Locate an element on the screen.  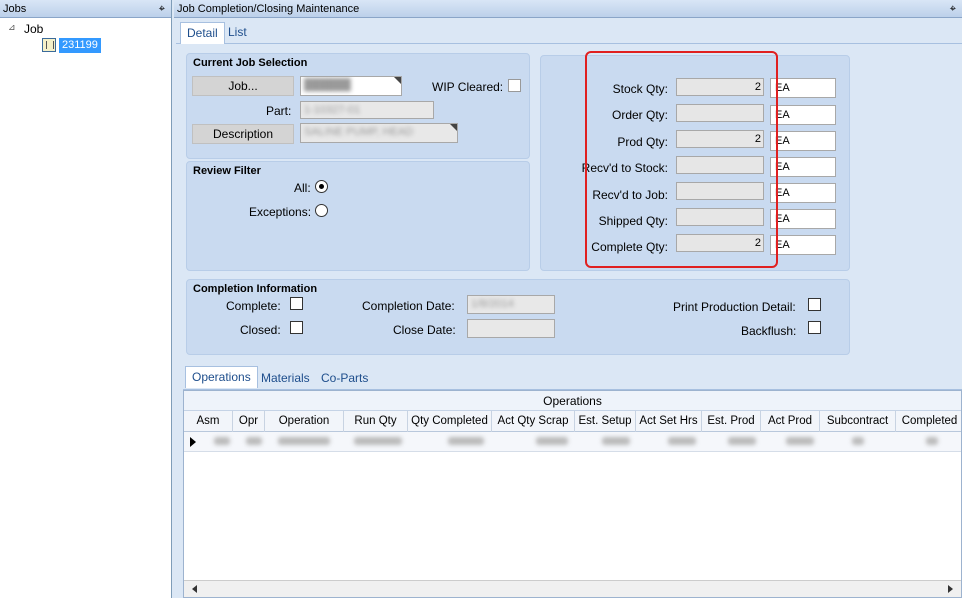
scroll-right-icon is located at coordinates (950, 589).